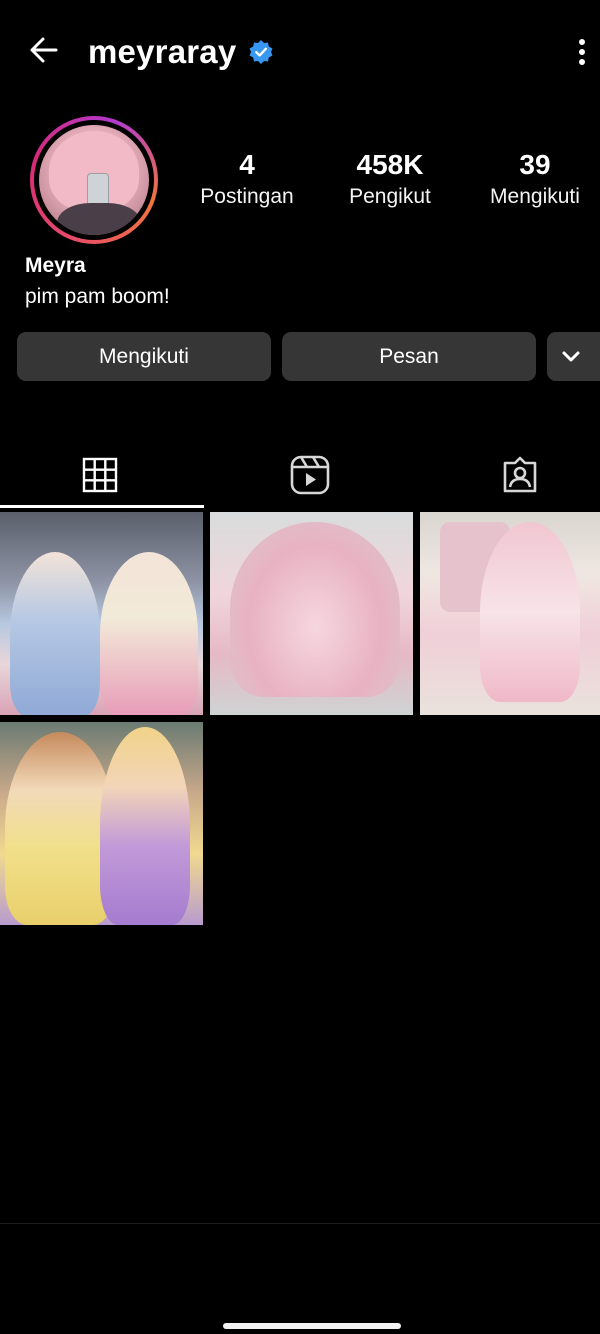 This screenshot has width=600, height=1334. I want to click on message-button: Pesan, so click(409, 356).